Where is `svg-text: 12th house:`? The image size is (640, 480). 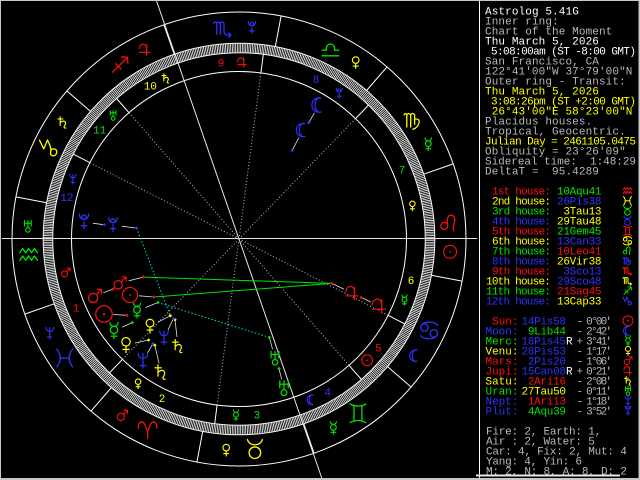
svg-text: 12th house: is located at coordinates (518, 302).